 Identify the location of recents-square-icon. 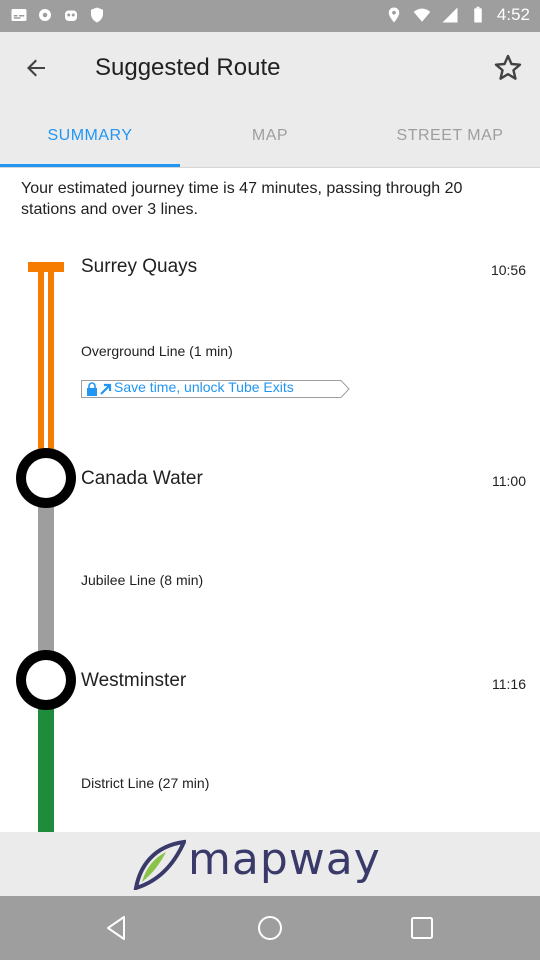
(422, 928).